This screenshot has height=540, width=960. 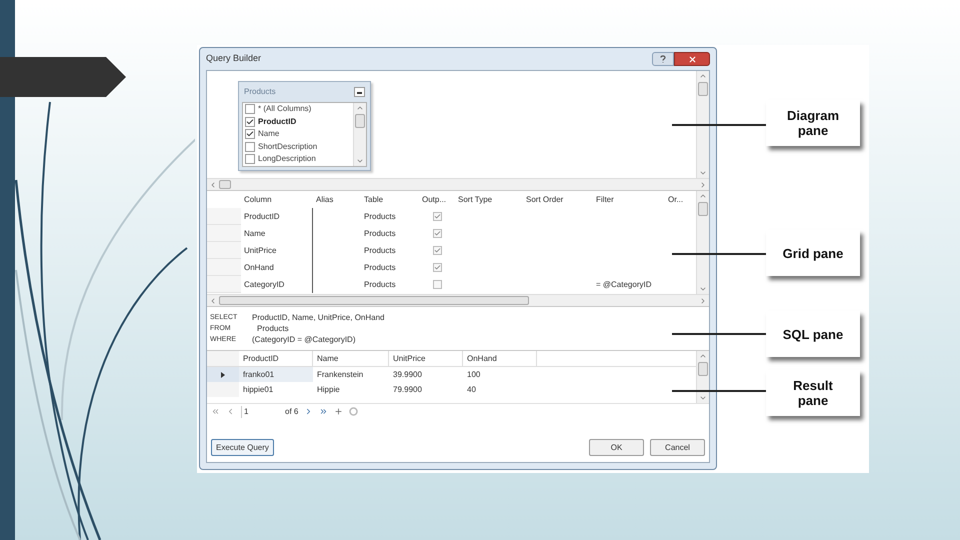 I want to click on table-window: Products * (All Columns) ProductID Name ShortDescription LongDescription, so click(x=304, y=125).